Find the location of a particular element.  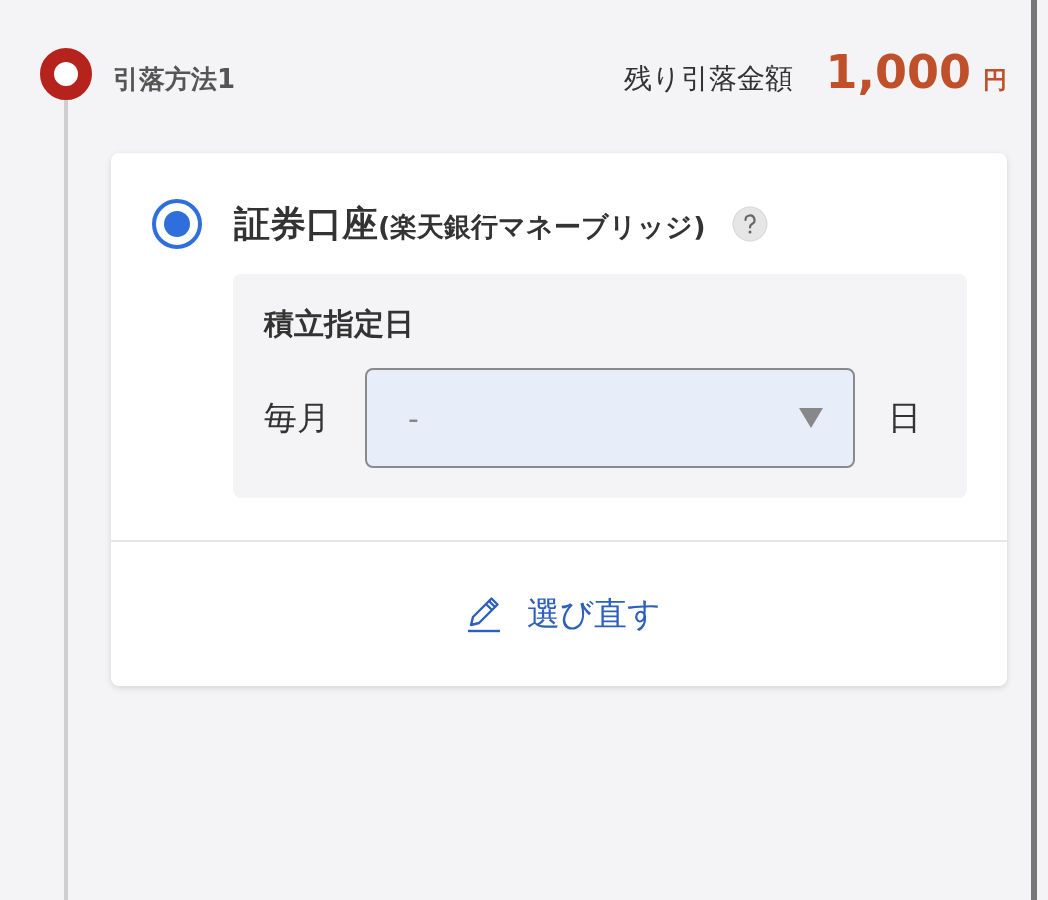

day-select: - is located at coordinates (610, 418).